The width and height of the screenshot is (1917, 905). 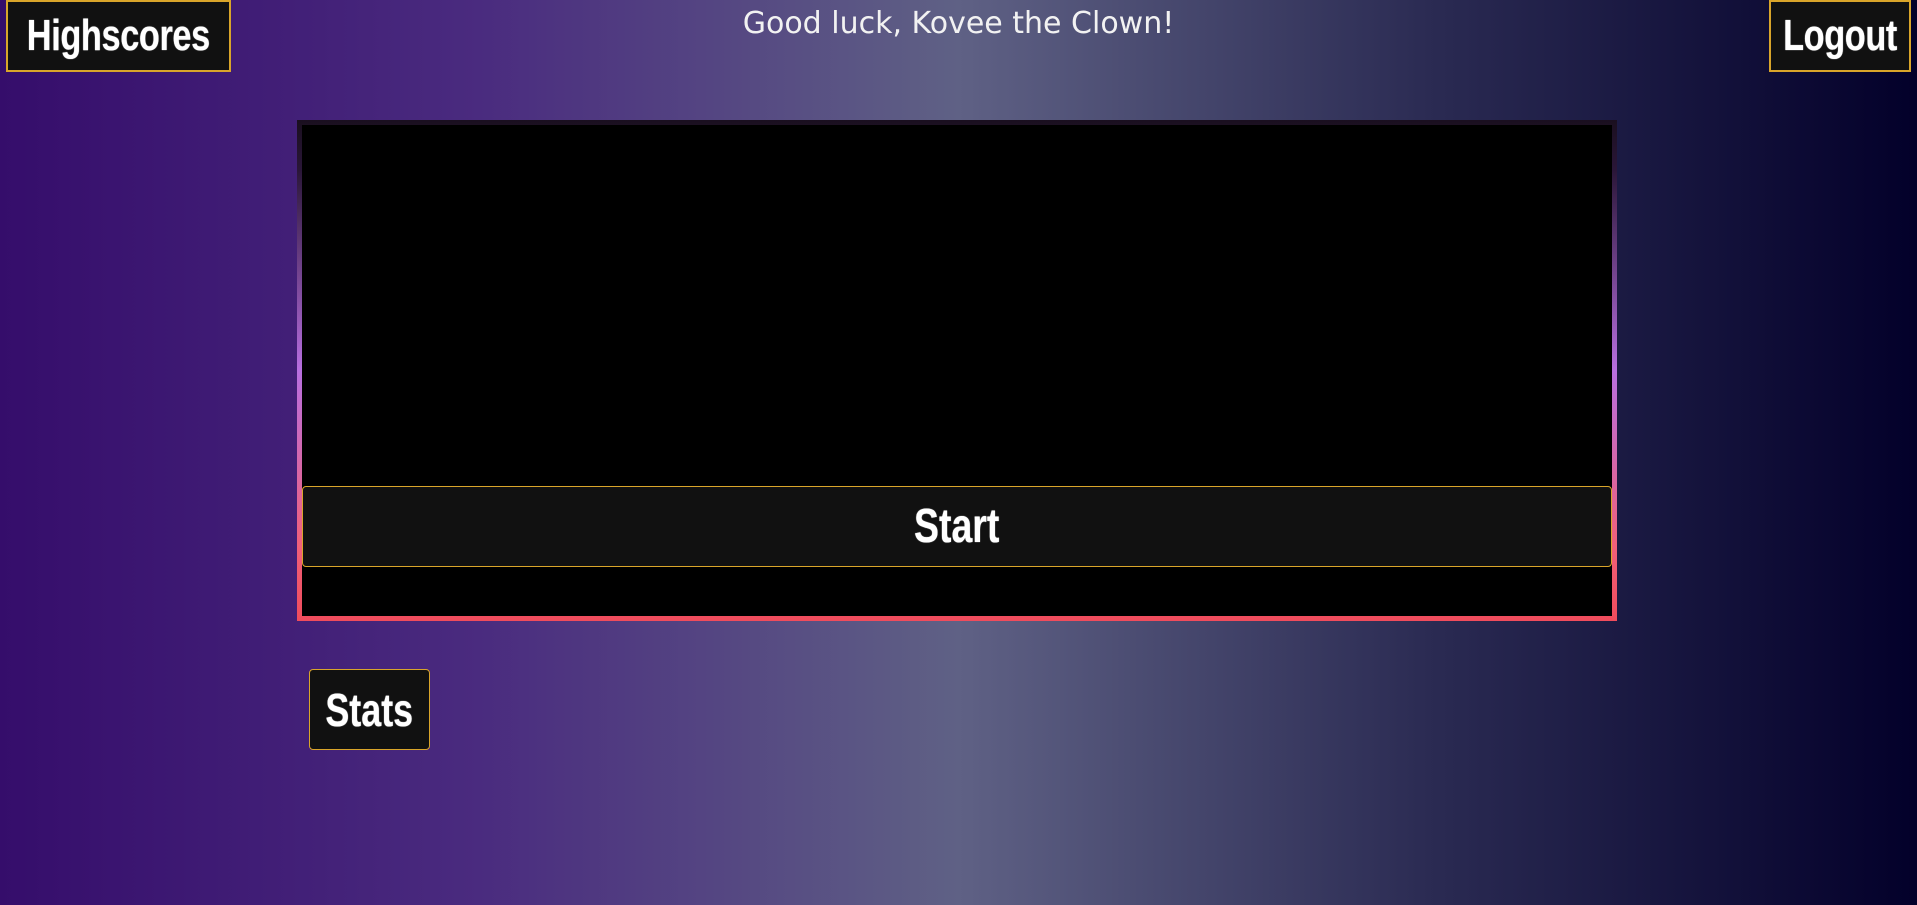 I want to click on logout-button-label: Logout, so click(x=1840, y=35).